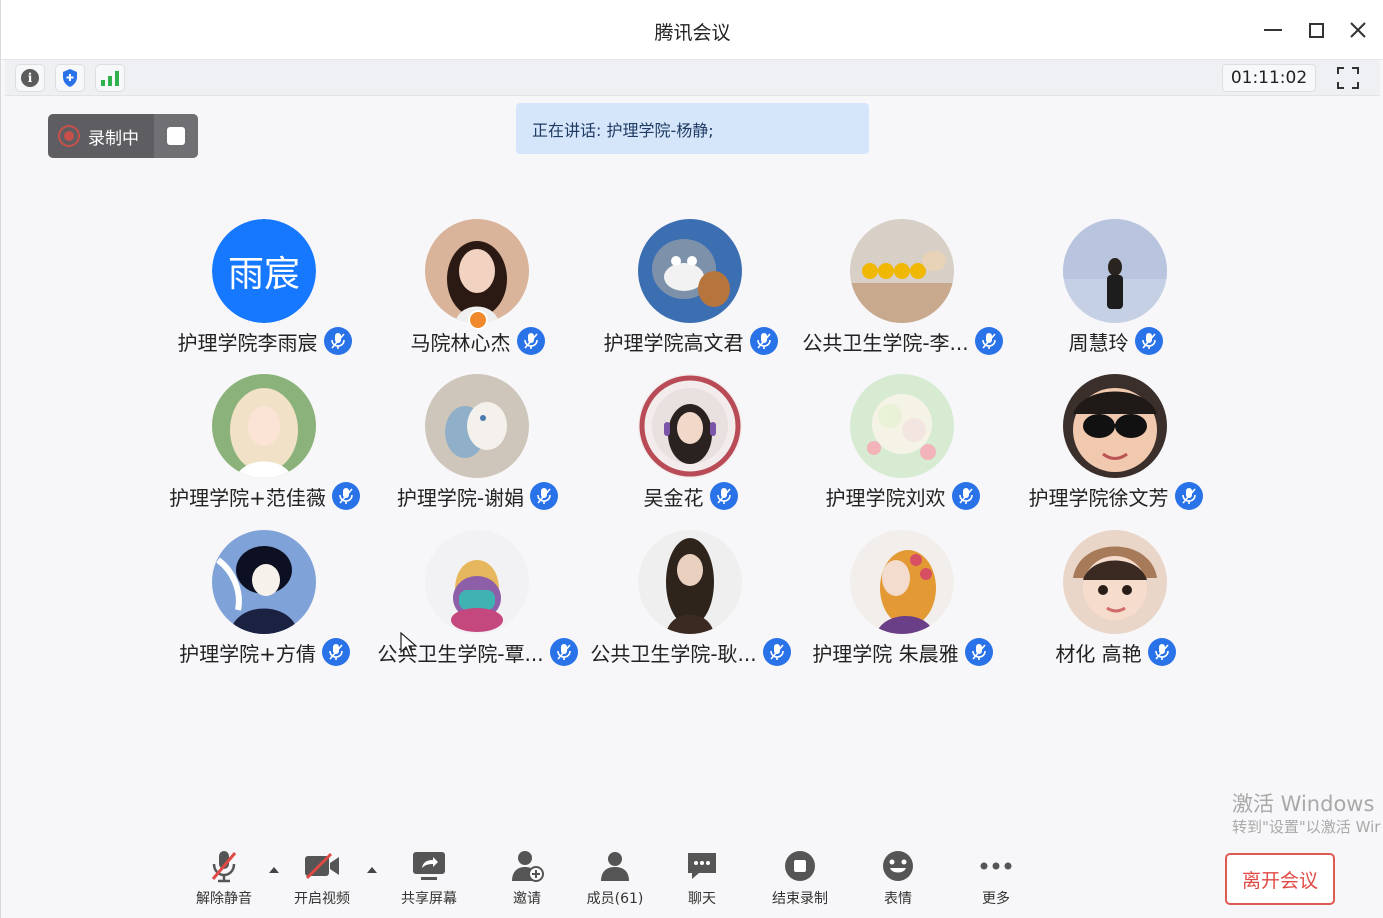  I want to click on start-video-label: 开启视频, so click(322, 899).